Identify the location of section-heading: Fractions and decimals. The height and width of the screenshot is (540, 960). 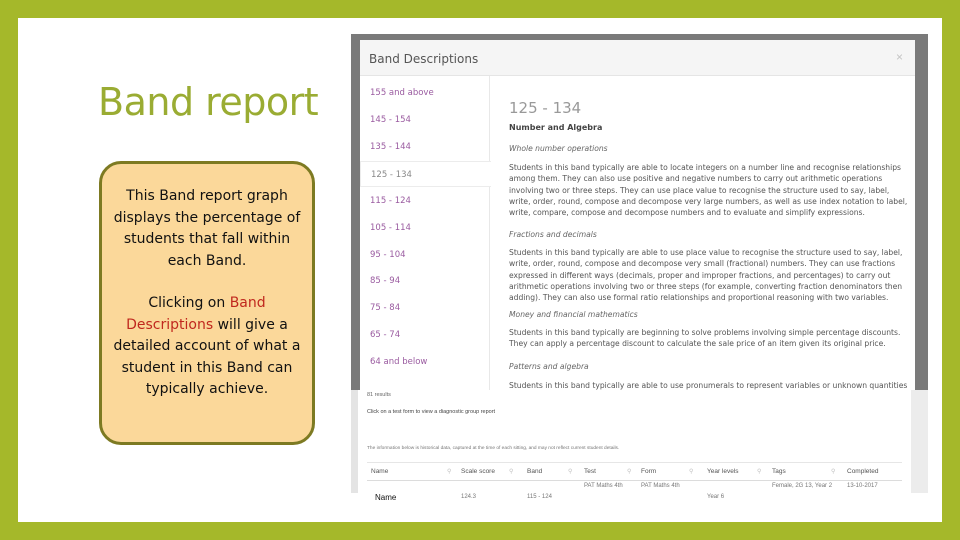
(553, 234).